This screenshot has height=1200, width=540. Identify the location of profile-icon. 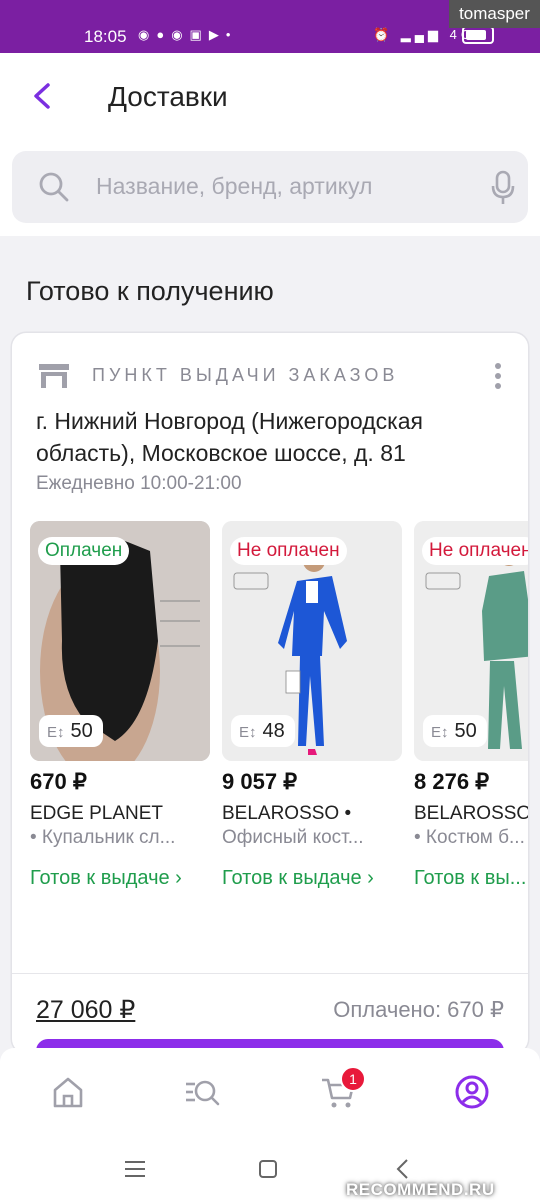
(472, 1092).